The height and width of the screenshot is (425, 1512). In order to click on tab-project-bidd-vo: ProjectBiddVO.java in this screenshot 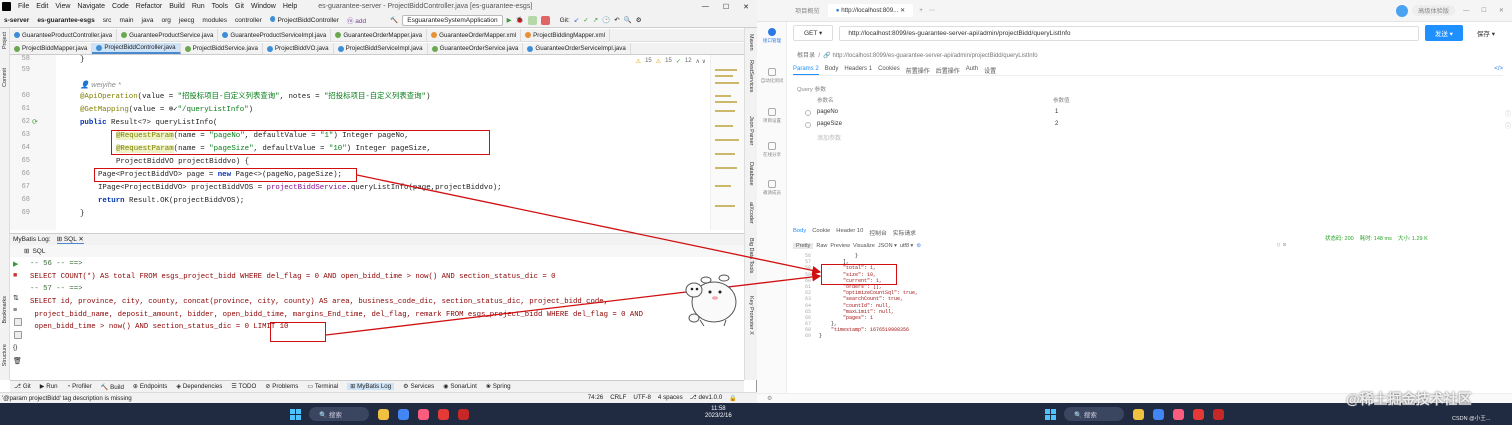, I will do `click(298, 48)`.